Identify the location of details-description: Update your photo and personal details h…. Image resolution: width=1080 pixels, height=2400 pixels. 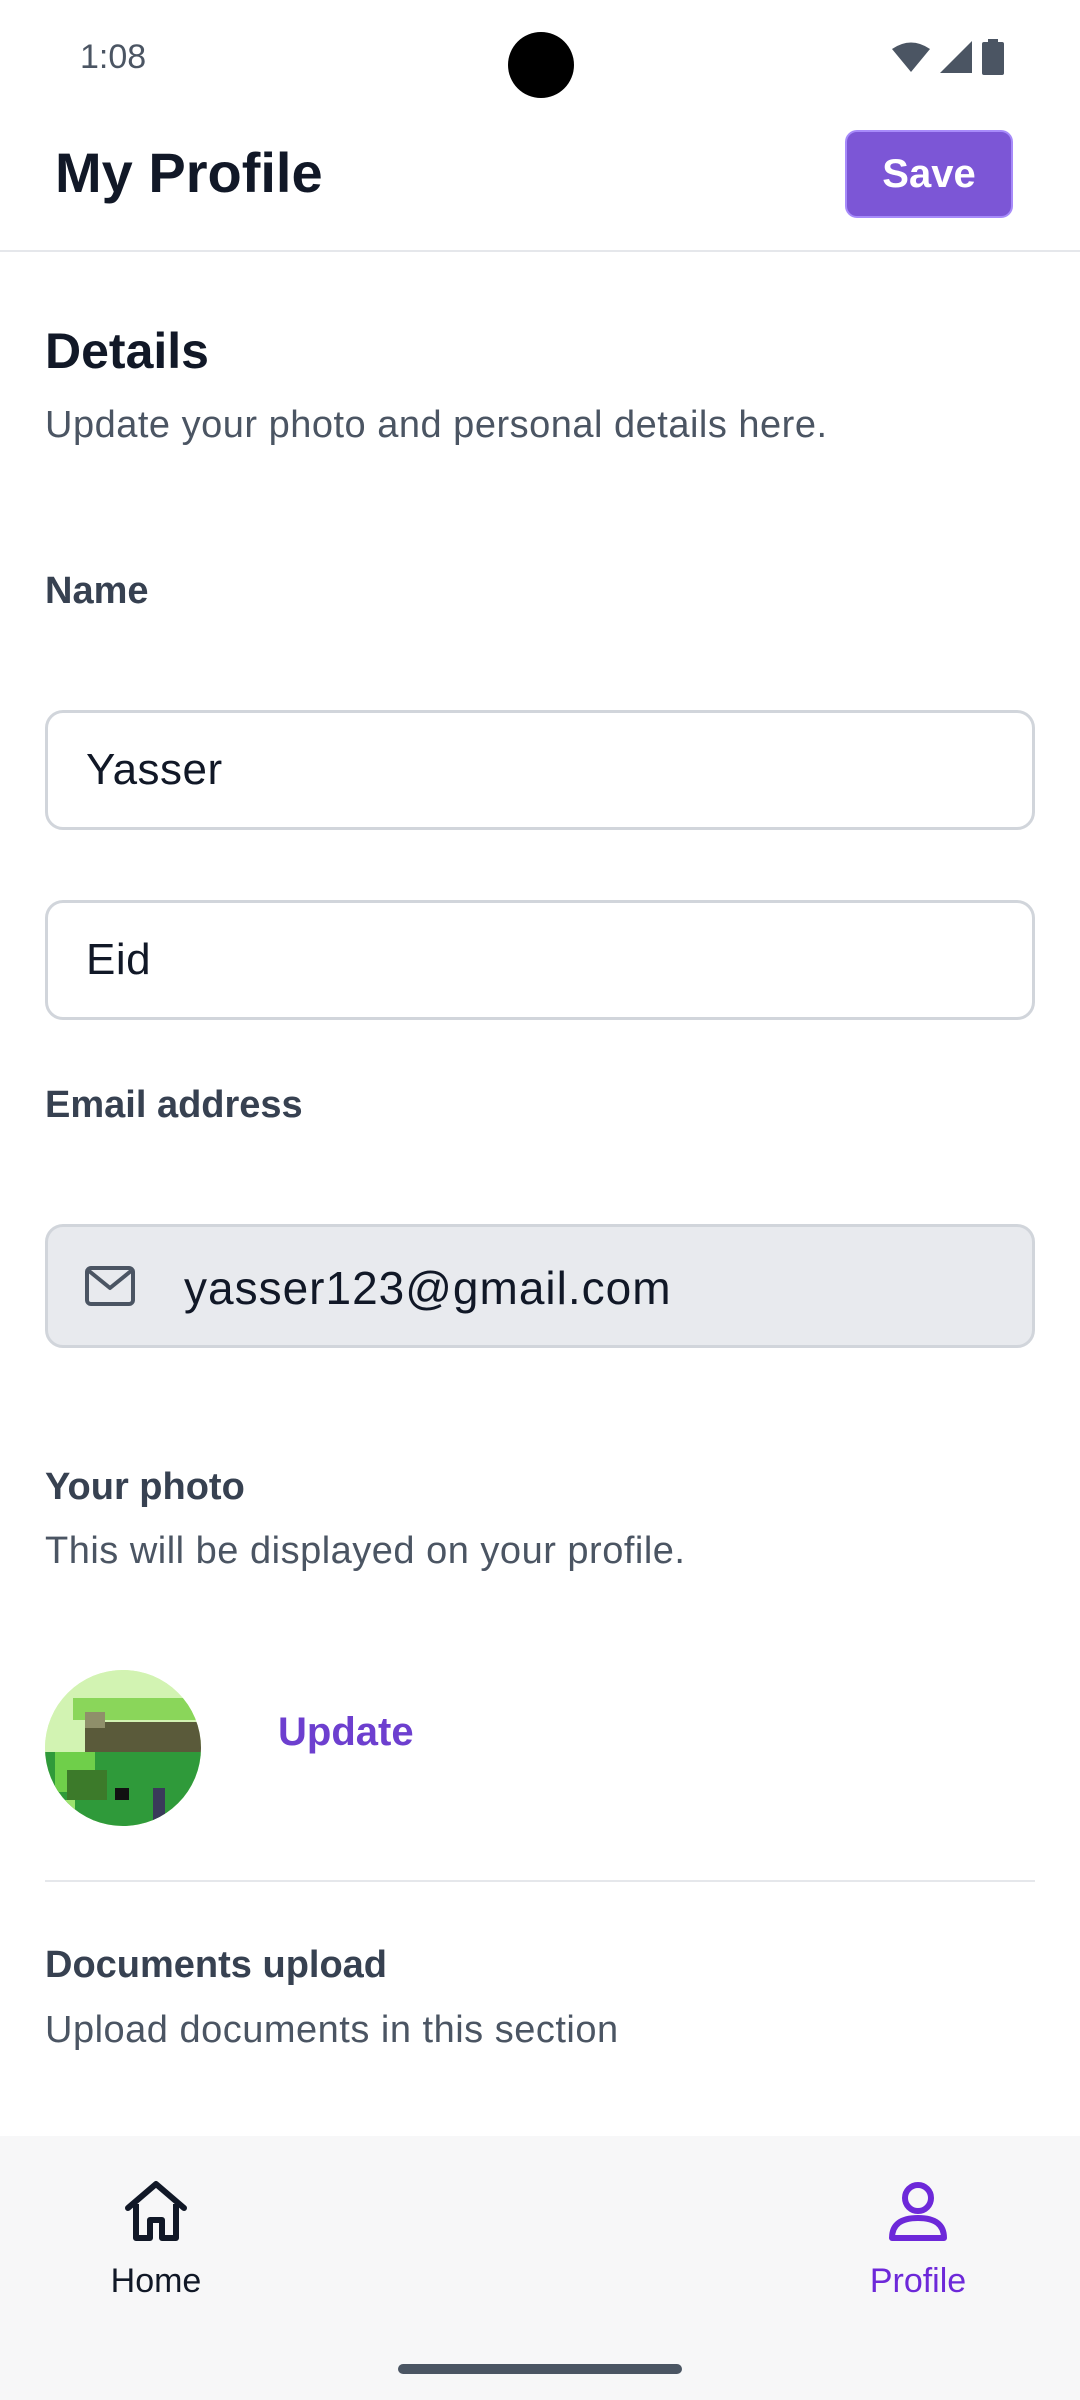
(436, 425).